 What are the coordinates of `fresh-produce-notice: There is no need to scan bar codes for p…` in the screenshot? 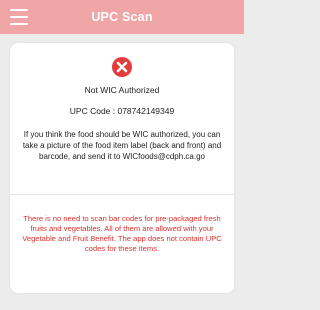 It's located at (122, 233).